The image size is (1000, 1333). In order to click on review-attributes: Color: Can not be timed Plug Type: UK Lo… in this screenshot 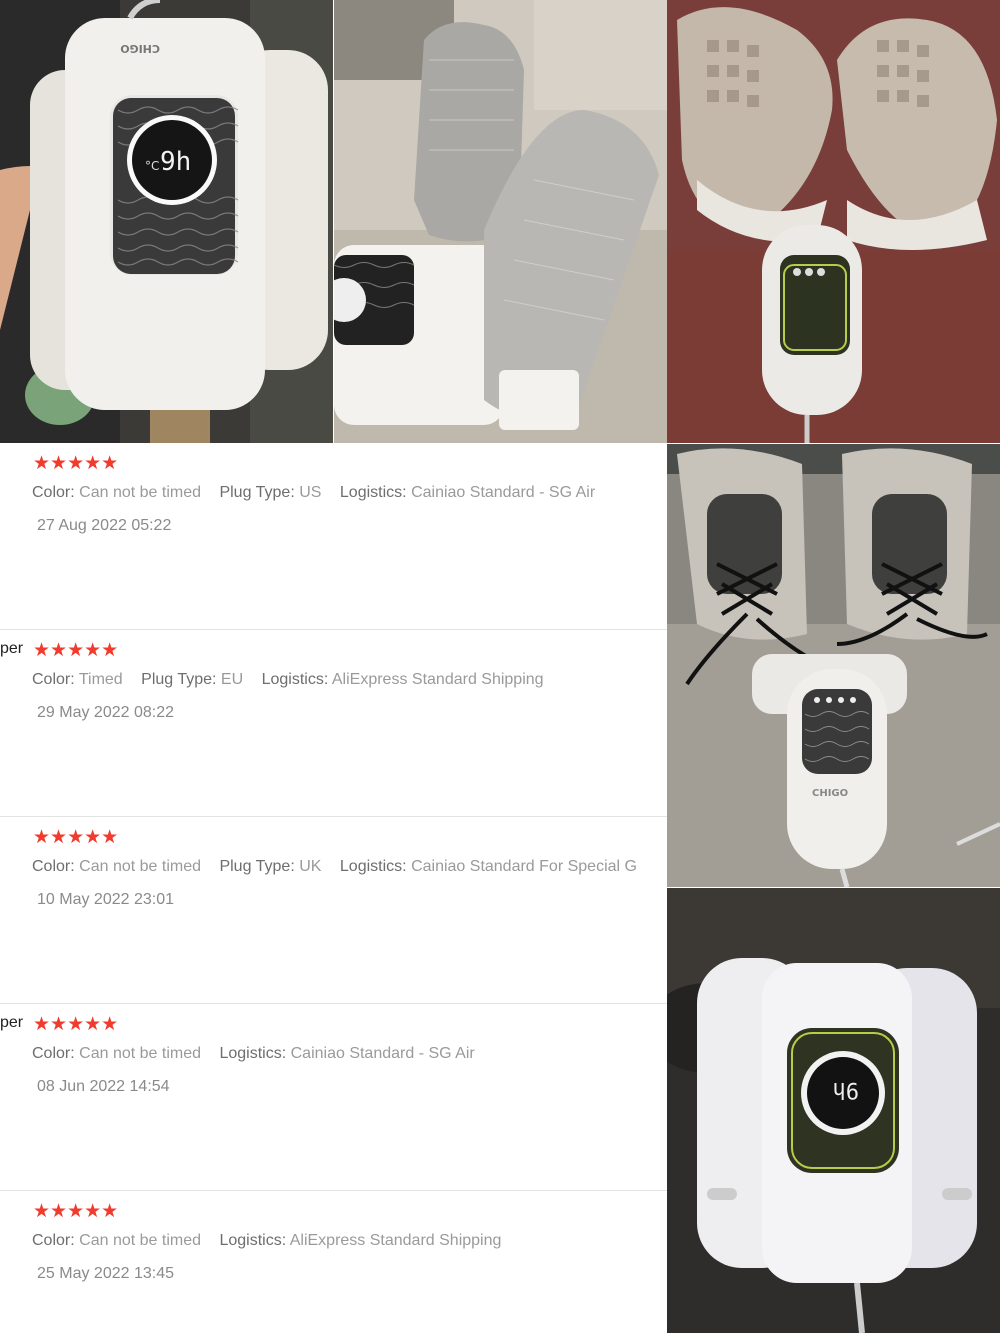, I will do `click(334, 867)`.